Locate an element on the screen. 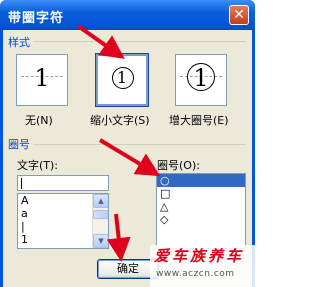 The image size is (320, 287). style-enlarge-glyph: 1 is located at coordinates (201, 78).